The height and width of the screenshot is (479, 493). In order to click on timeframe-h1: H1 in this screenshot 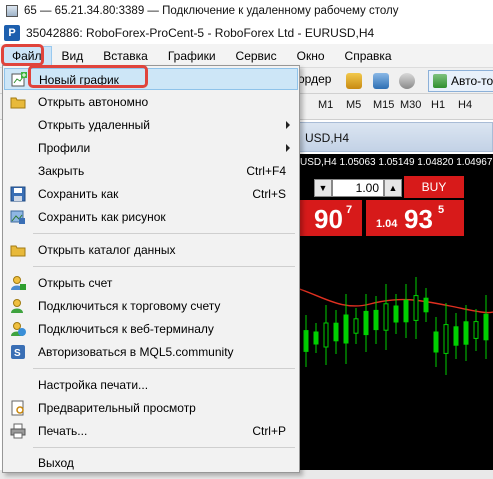, I will do `click(438, 105)`.